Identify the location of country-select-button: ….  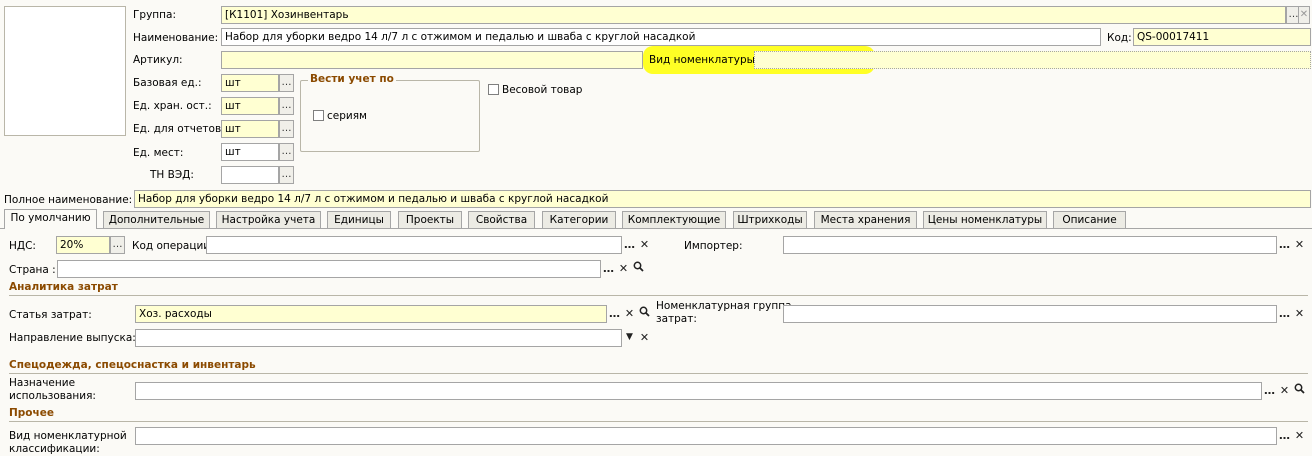
(608, 269).